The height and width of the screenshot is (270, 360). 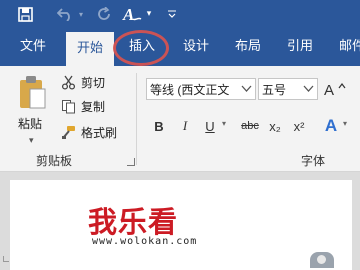 I want to click on format-dropdown-icon: ▾, so click(x=149, y=14).